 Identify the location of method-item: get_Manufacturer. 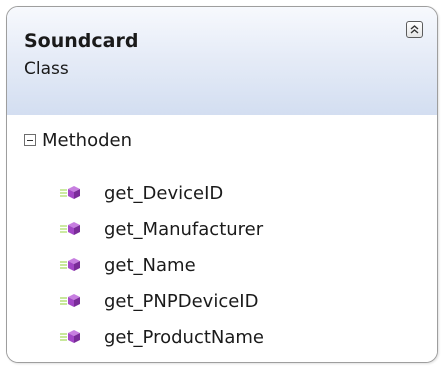
(161, 229).